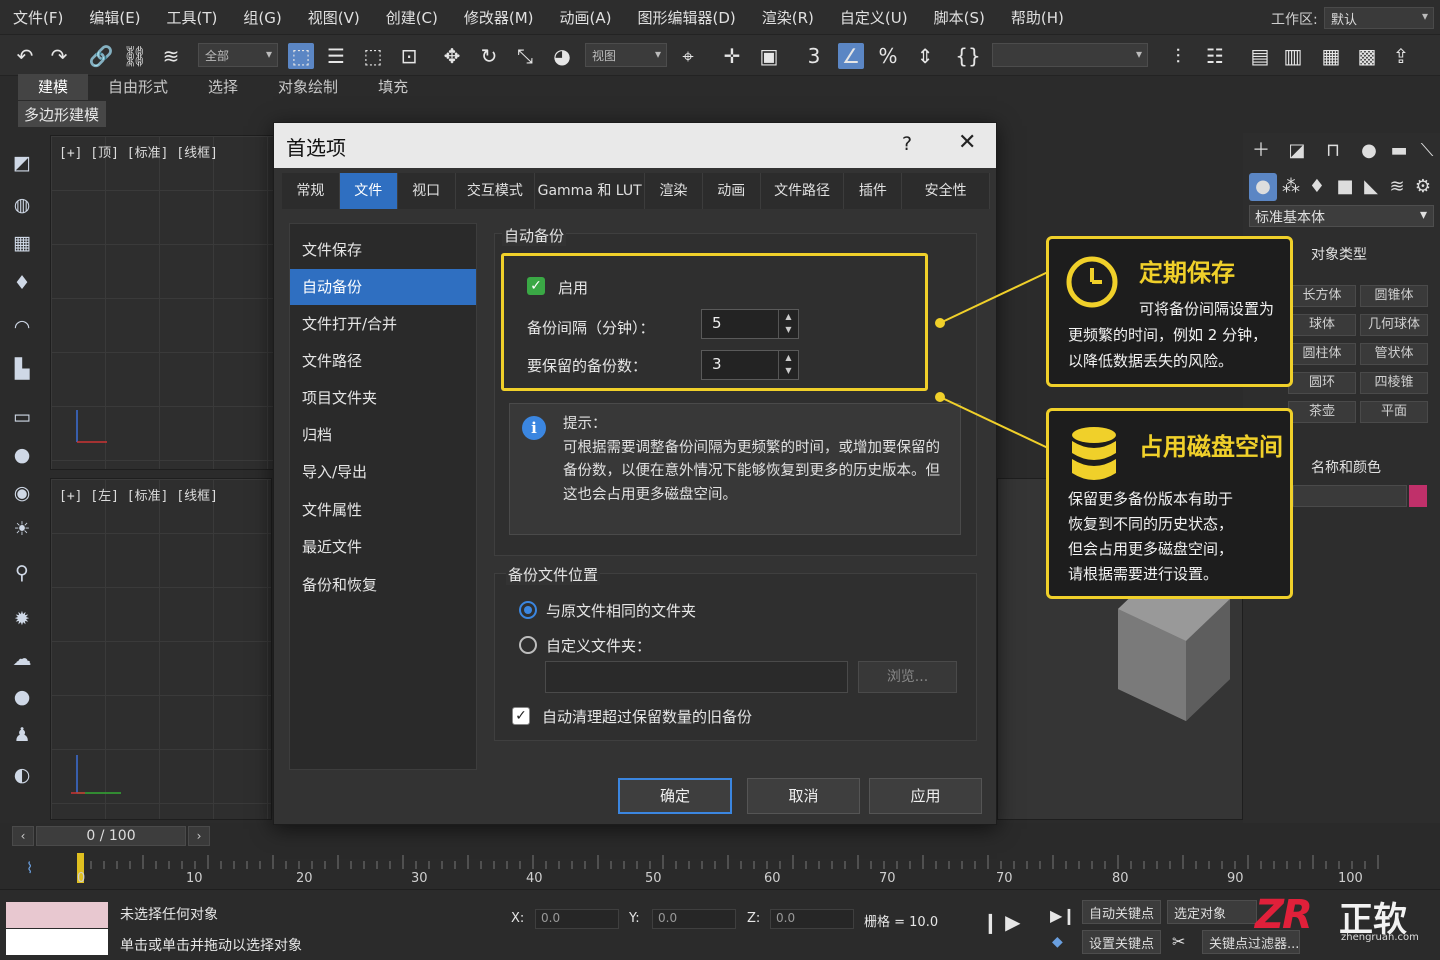 This screenshot has width=1440, height=960. I want to click on key-filter-icon: ✂, so click(1178, 941).